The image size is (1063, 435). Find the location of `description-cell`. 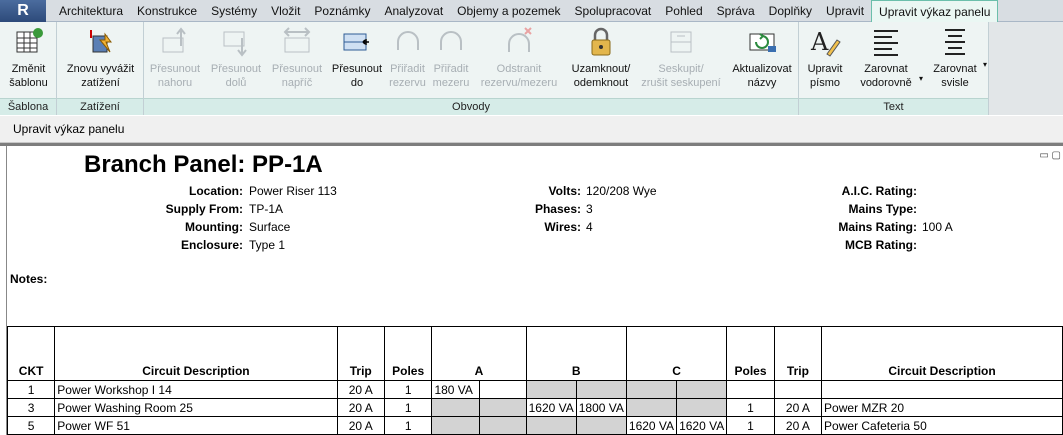

description-cell is located at coordinates (942, 389).